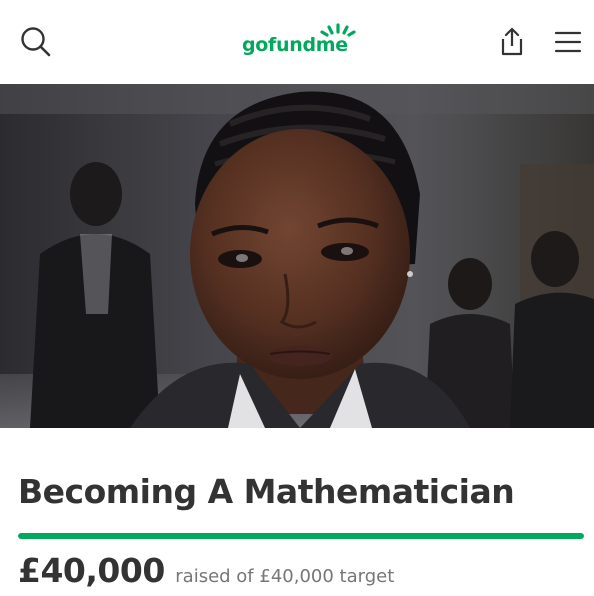  Describe the element at coordinates (302, 42) in the screenshot. I see `gofundme-logo: gofundme` at that location.